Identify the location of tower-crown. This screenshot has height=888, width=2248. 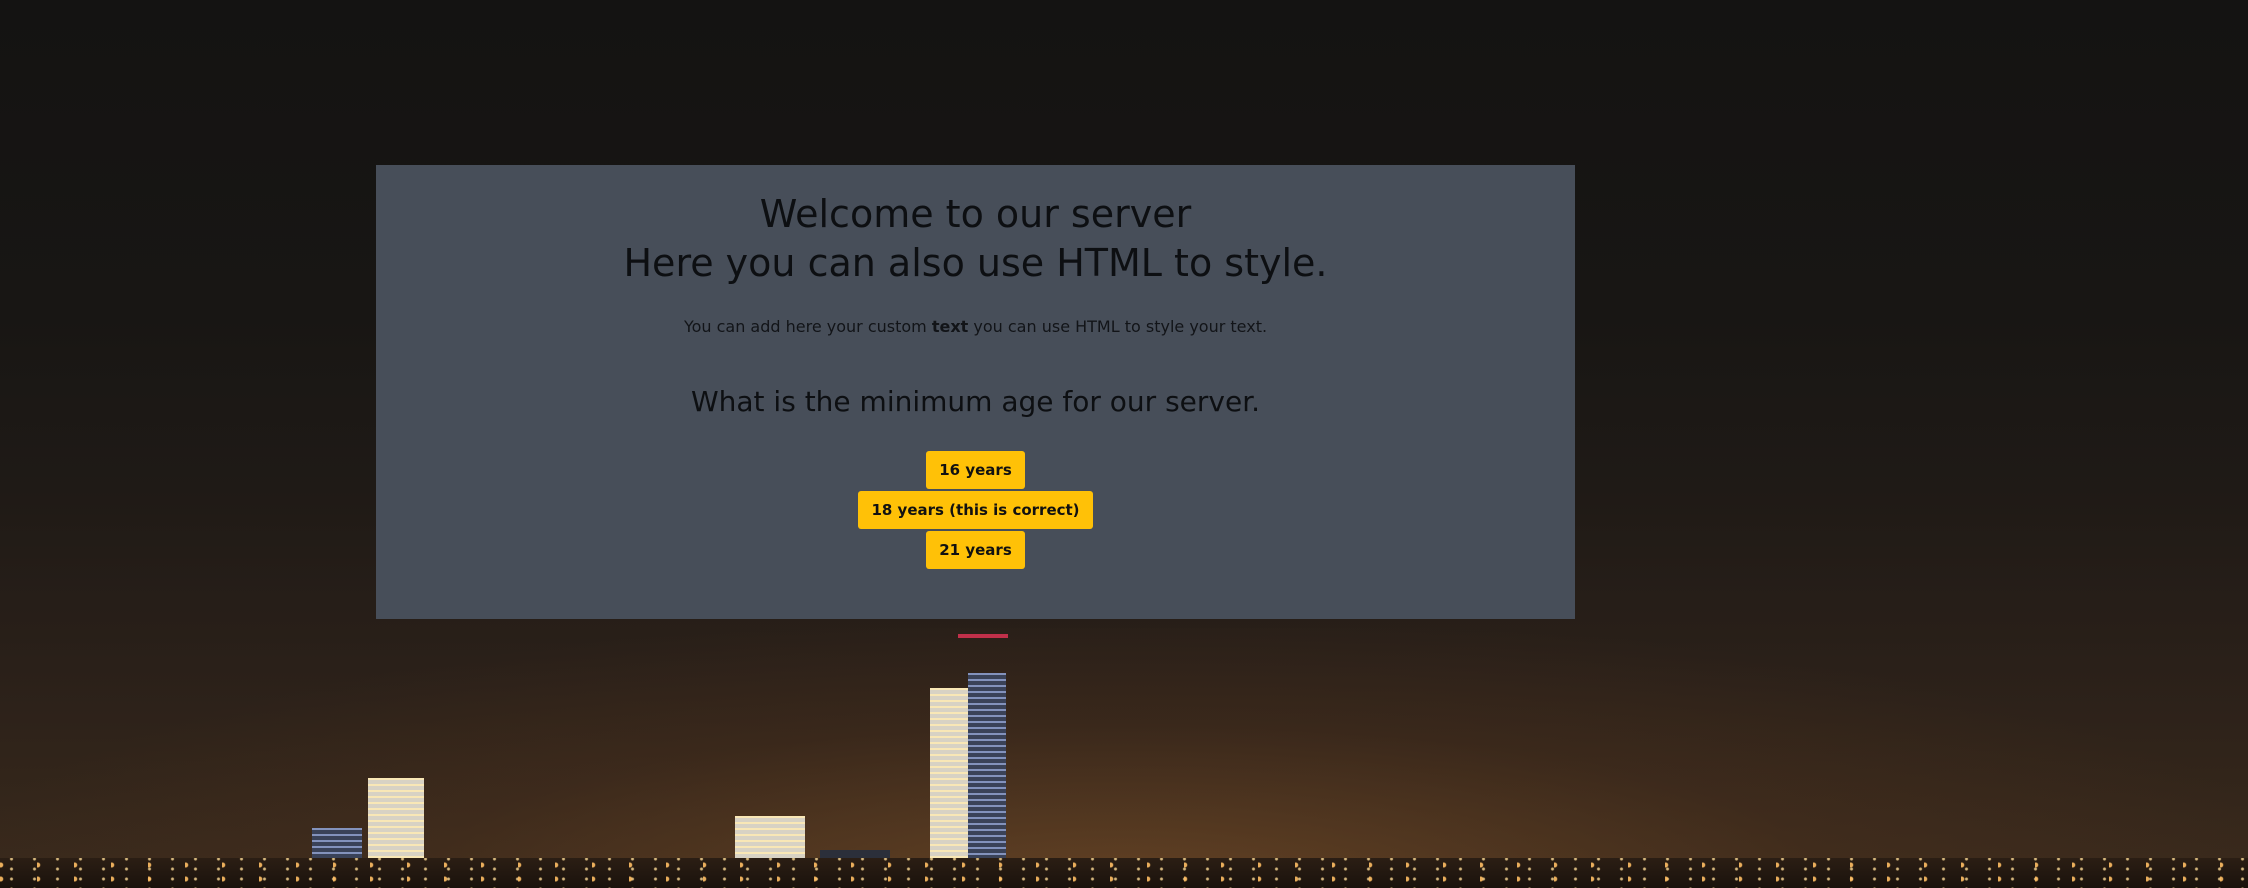
(983, 761).